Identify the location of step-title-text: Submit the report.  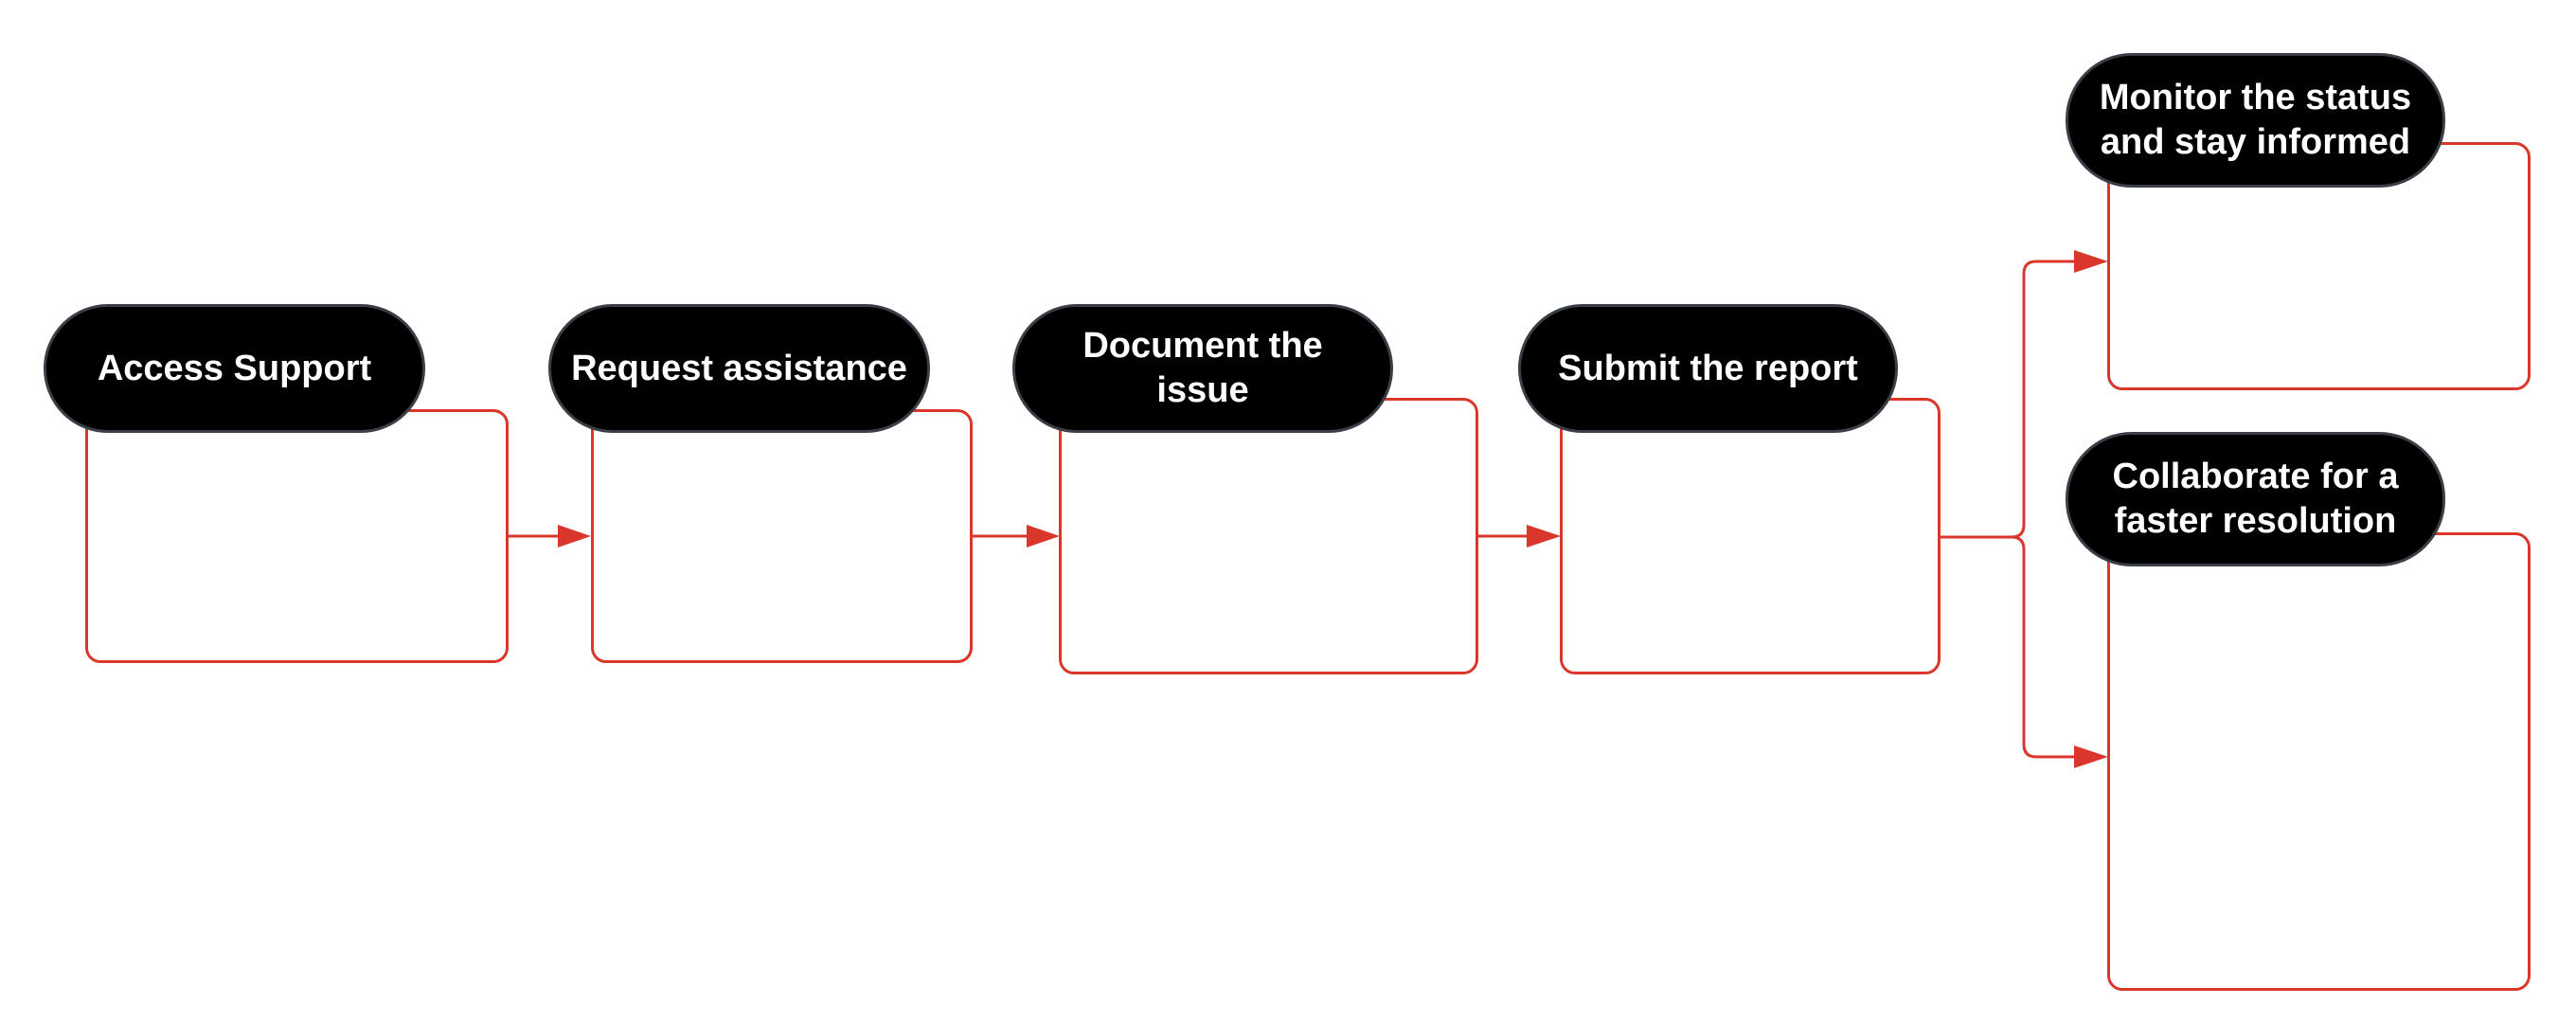
(1708, 368).